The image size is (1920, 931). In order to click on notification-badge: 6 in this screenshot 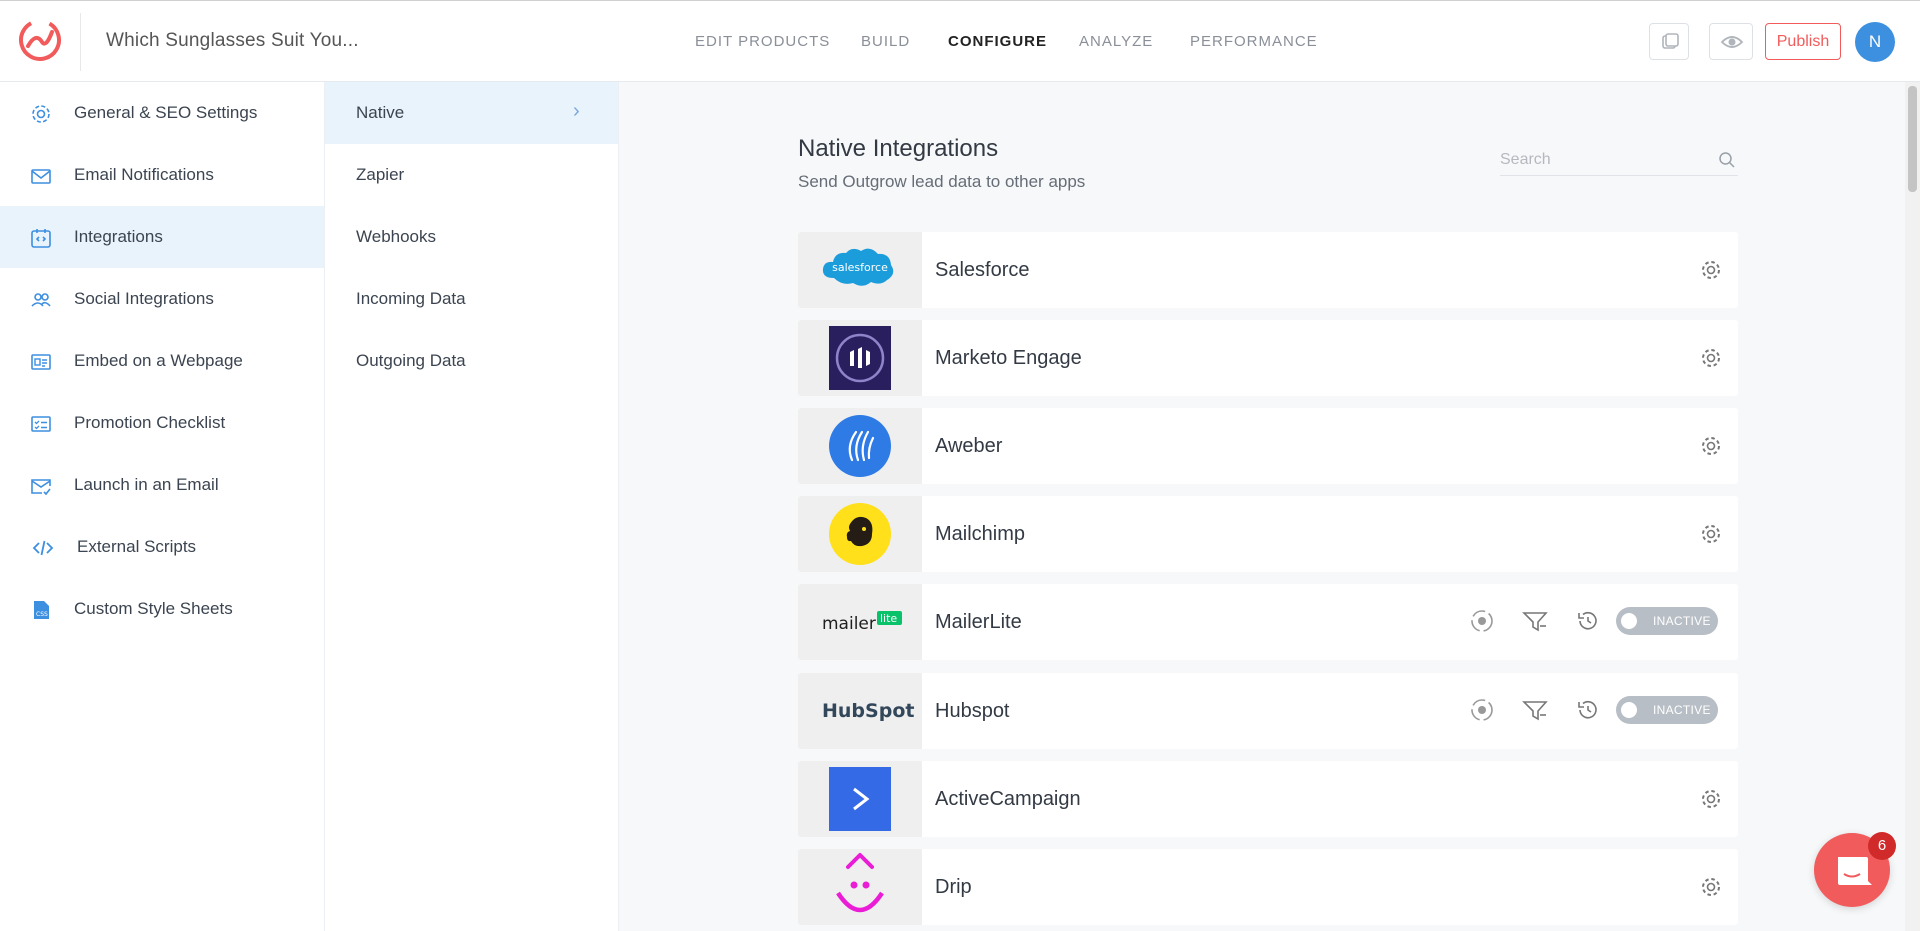, I will do `click(1882, 846)`.